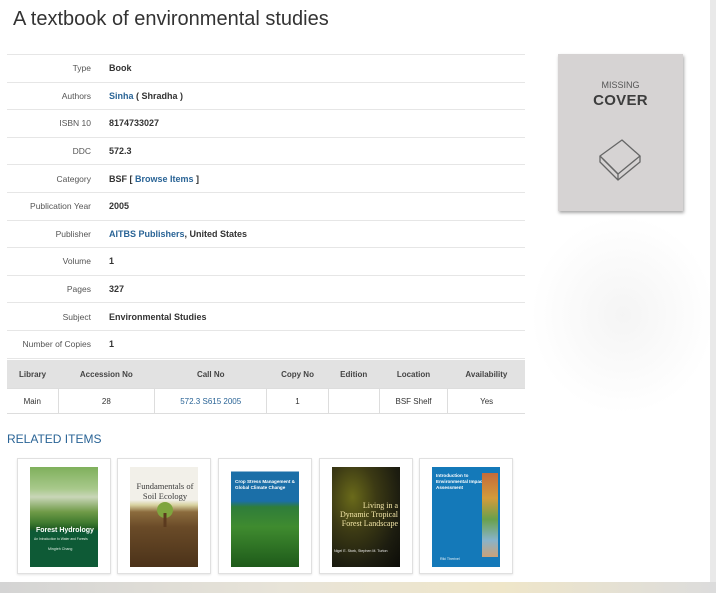  I want to click on book-title: Forest Hydrology, so click(65, 530).